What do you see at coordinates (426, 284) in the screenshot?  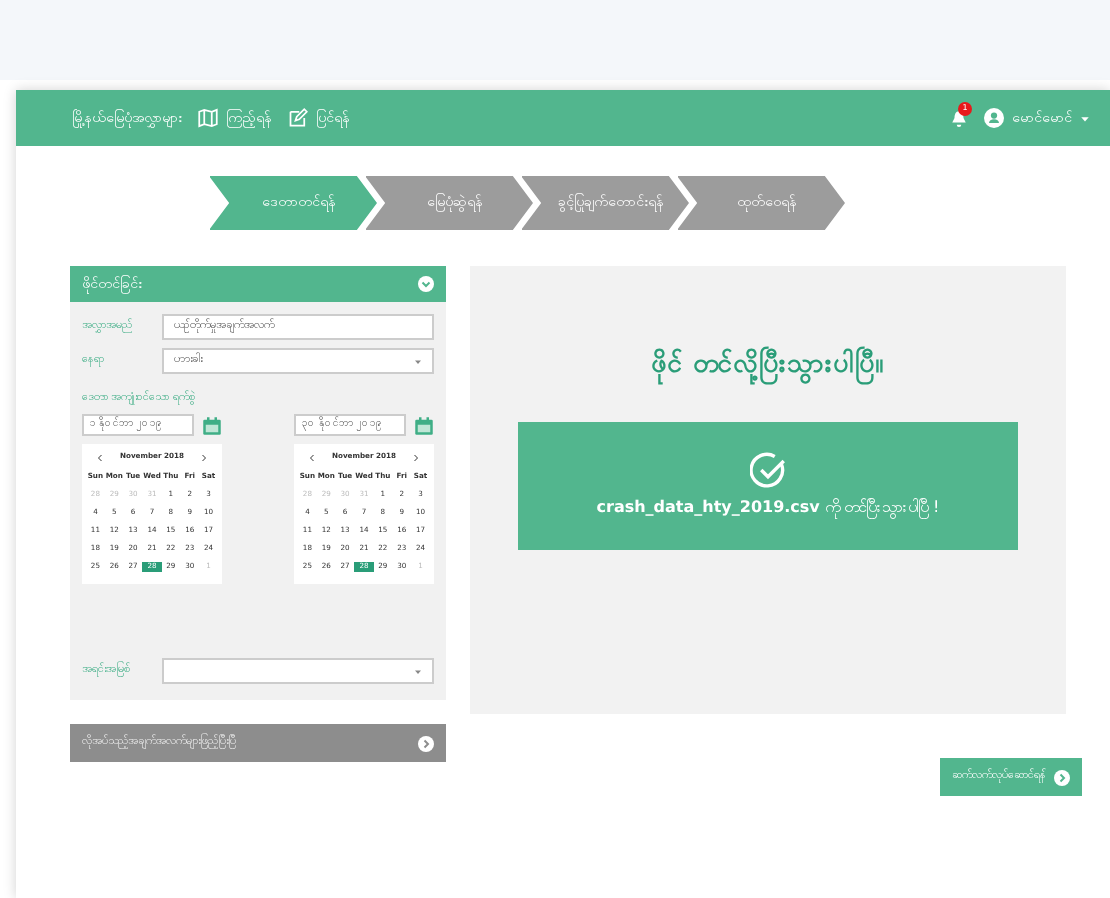 I see `chevron-down-icon` at bounding box center [426, 284].